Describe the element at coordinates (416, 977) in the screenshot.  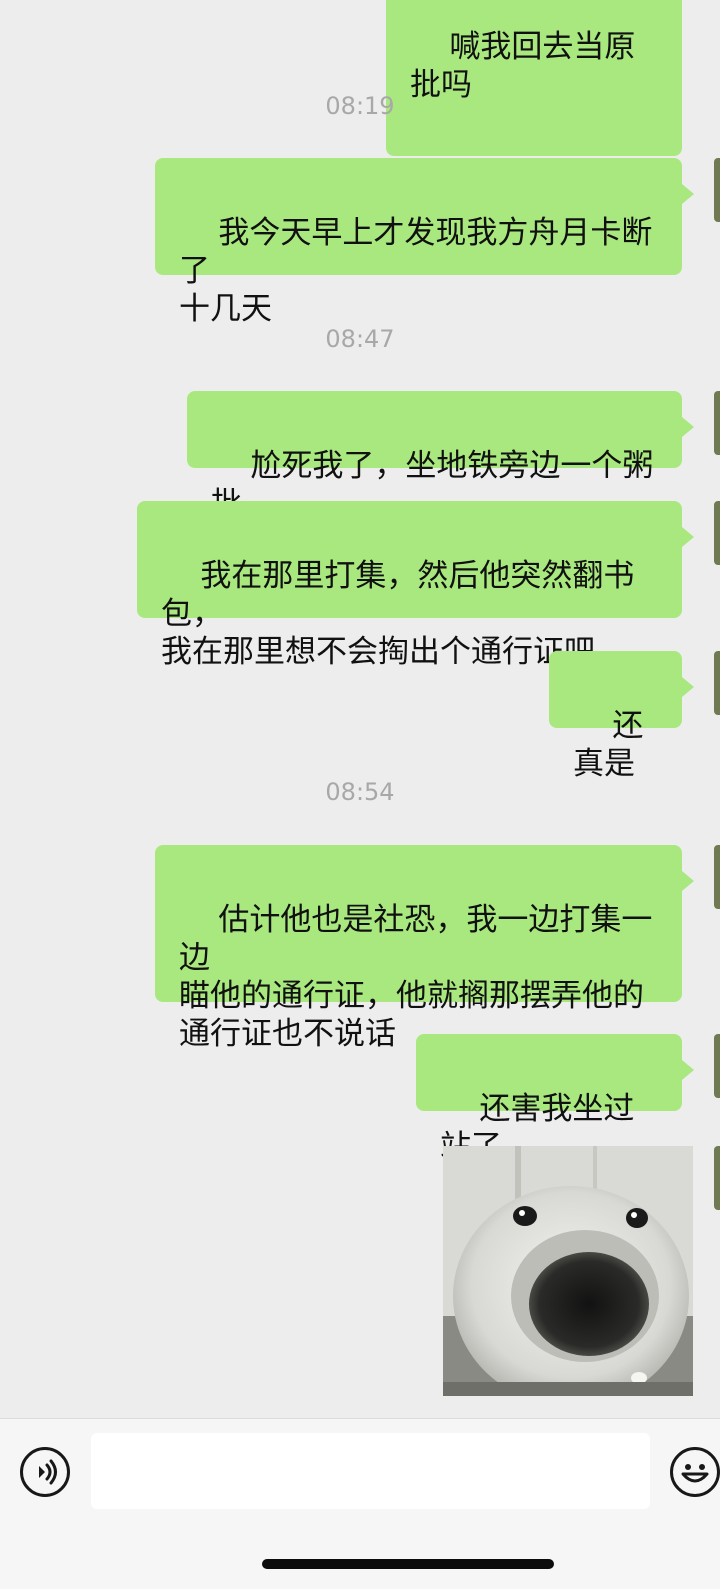
I see `message-text: 估计他也是社恐，我一边打集一边 瞄他的通行证，他就搁那摆弄他的 通行证也不说话` at that location.